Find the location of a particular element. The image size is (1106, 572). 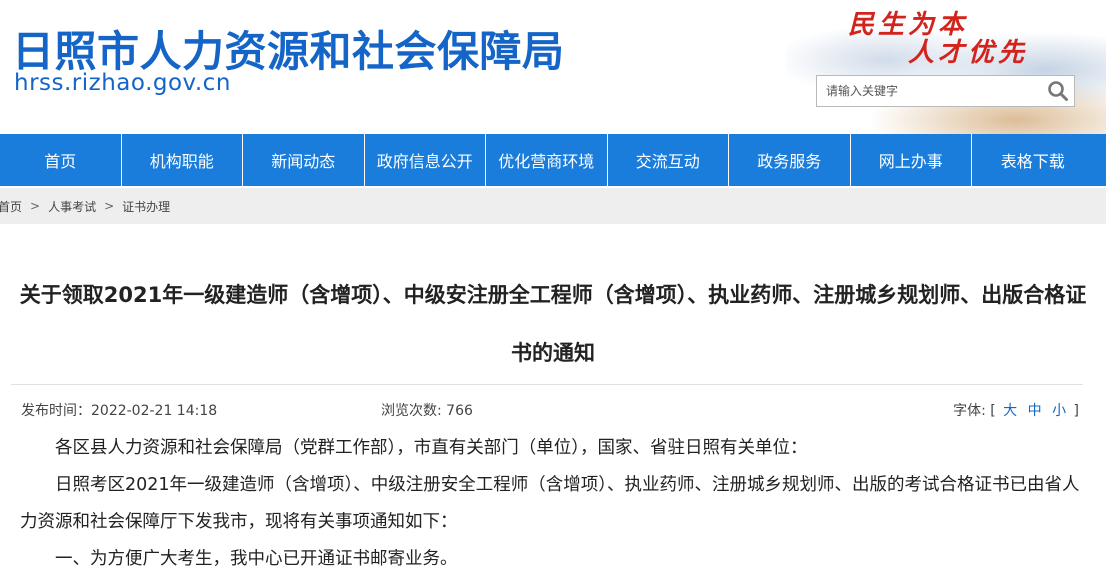

search-icon is located at coordinates (1058, 91).